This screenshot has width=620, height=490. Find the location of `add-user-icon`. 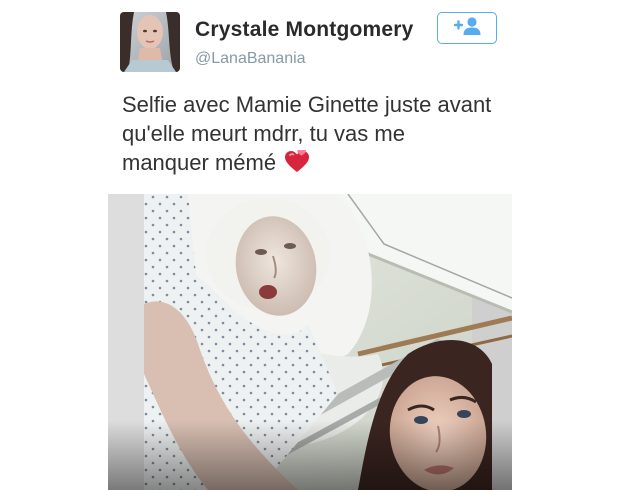

add-user-icon is located at coordinates (467, 28).